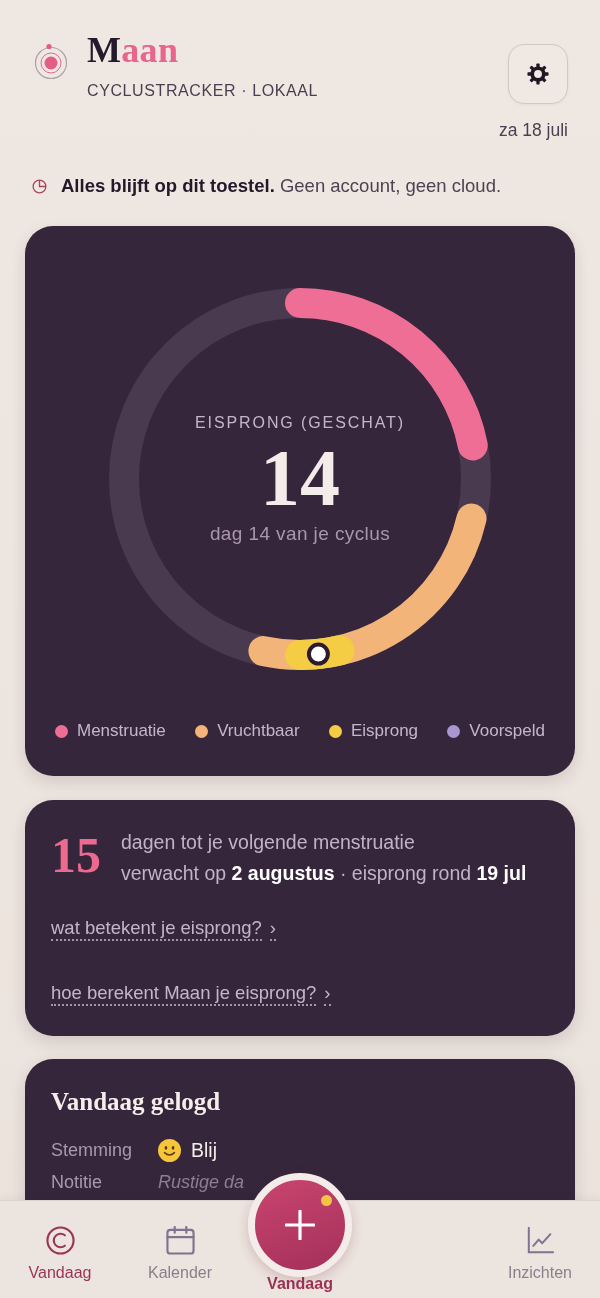  Describe the element at coordinates (300, 534) in the screenshot. I see `cycle-day-caption: dag 14 van je cyclus` at that location.